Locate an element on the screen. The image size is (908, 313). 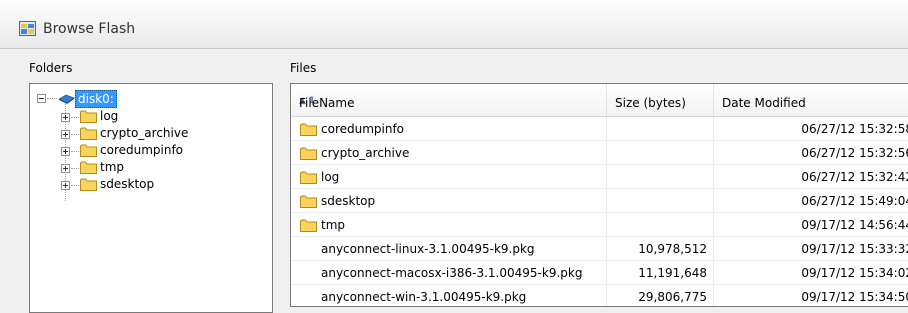
tree-item-sdesktop: sdesktop is located at coordinates (150, 184).